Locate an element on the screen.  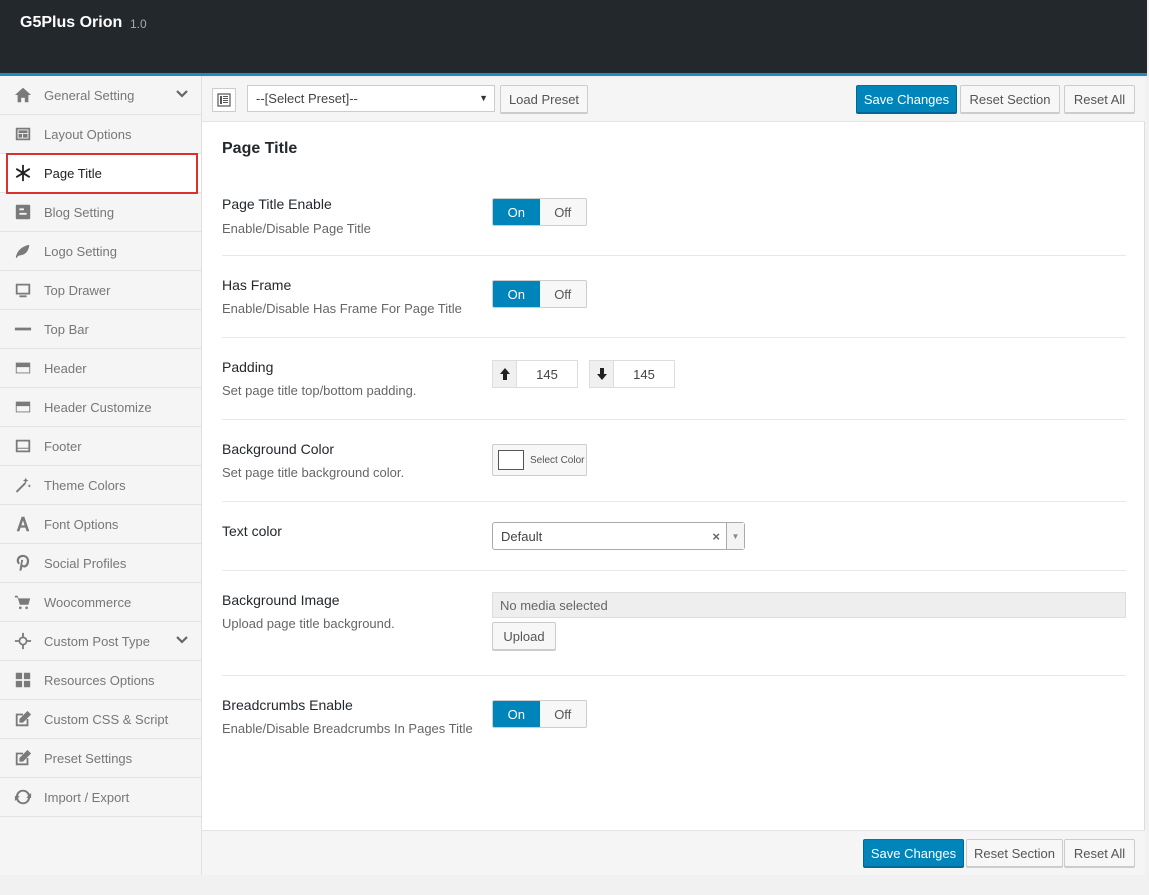
sidebar-item-label: Resources Options is located at coordinates (99, 680).